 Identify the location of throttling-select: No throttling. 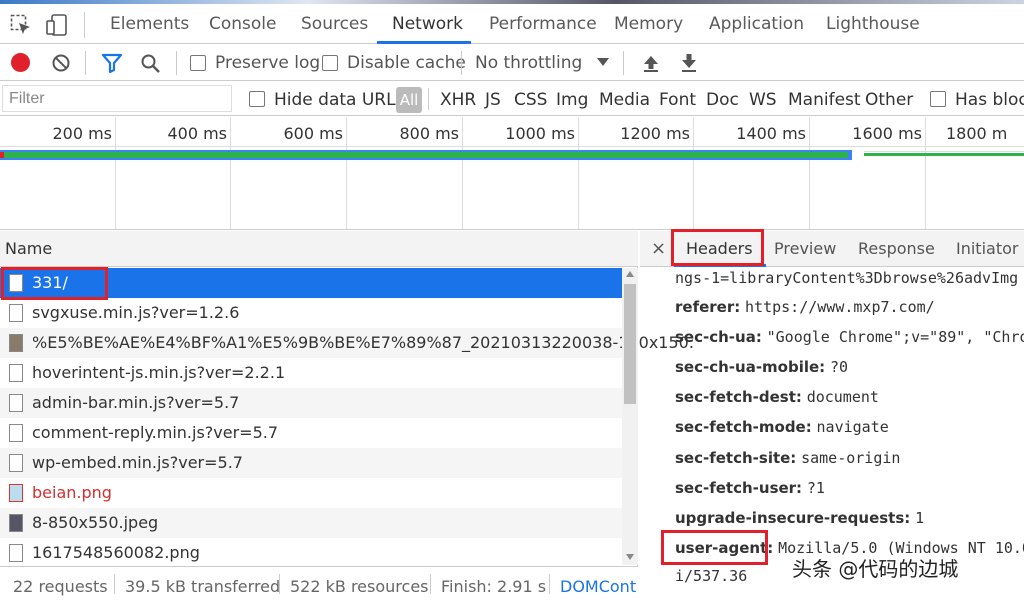
(528, 63).